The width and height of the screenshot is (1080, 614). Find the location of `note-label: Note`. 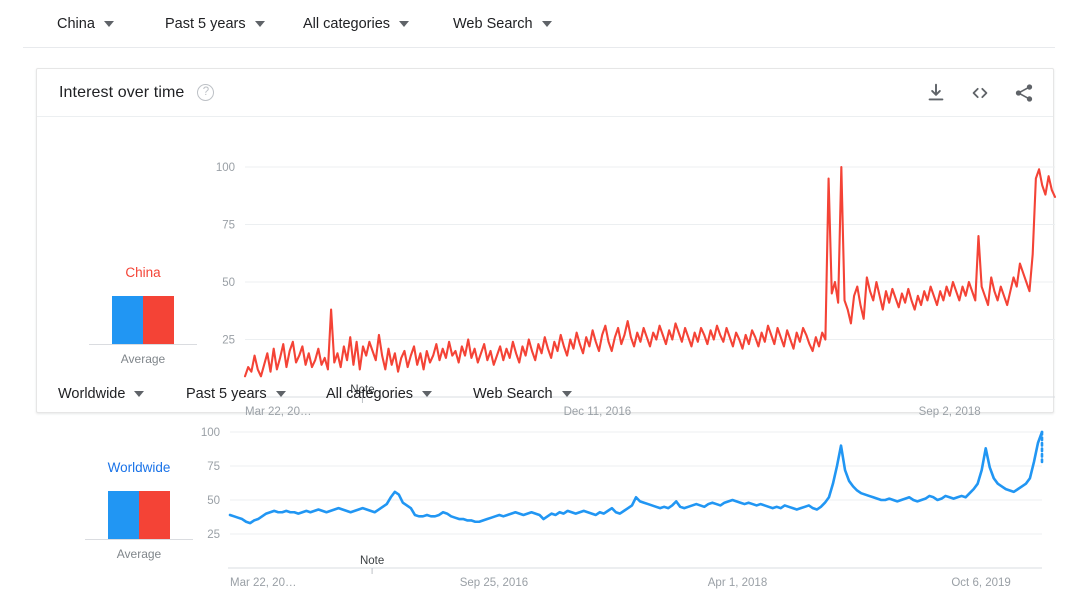

note-label: Note is located at coordinates (372, 561).